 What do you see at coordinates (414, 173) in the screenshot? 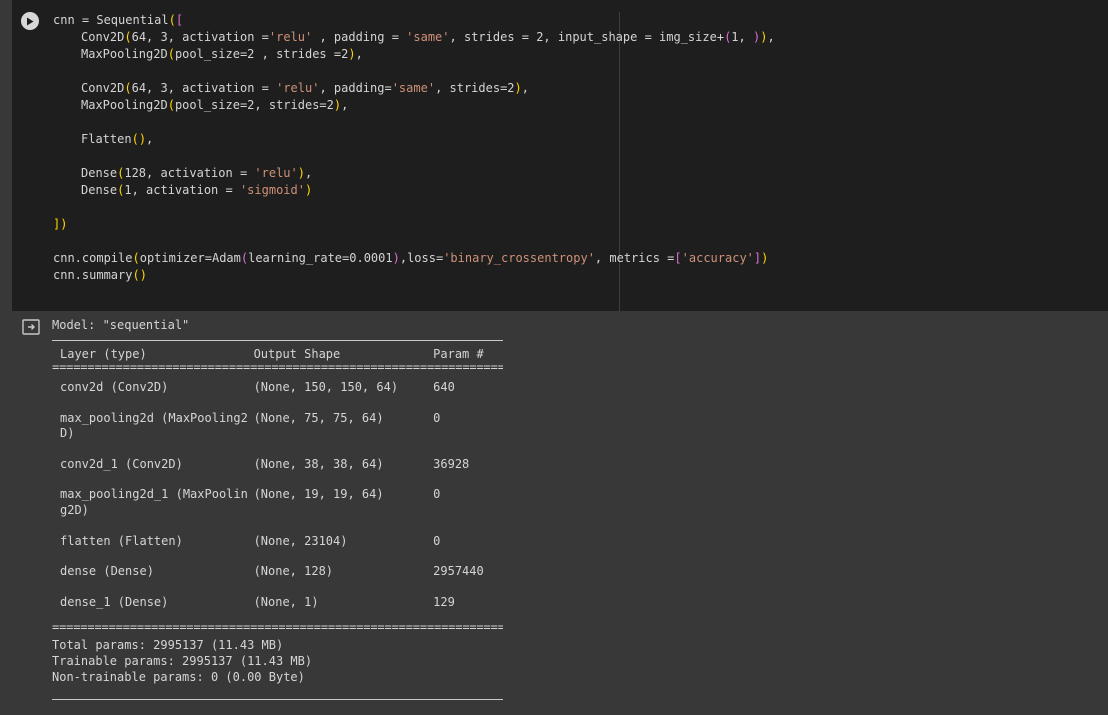
I see `code-line: Dense(128, activation = 'relu'),` at bounding box center [414, 173].